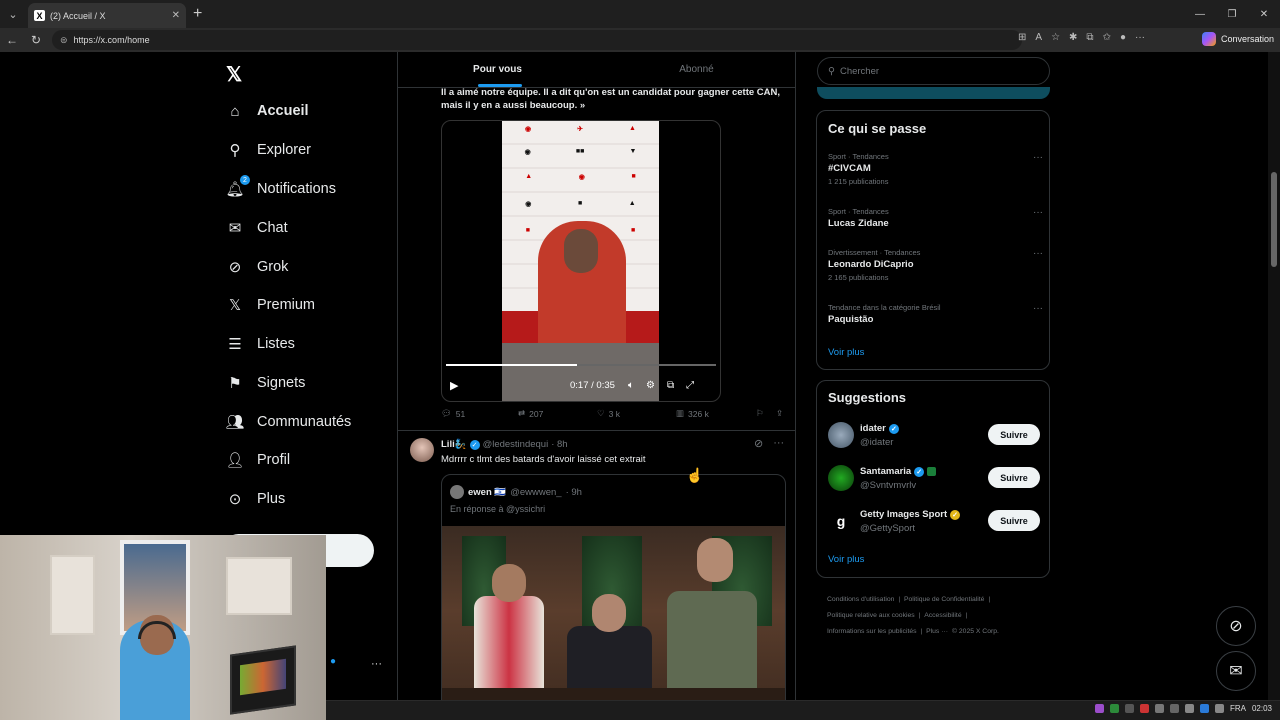 Image resolution: width=1280 pixels, height=720 pixels. Describe the element at coordinates (933, 71) in the screenshot. I see `search-input: ⚲ Chercher` at that location.